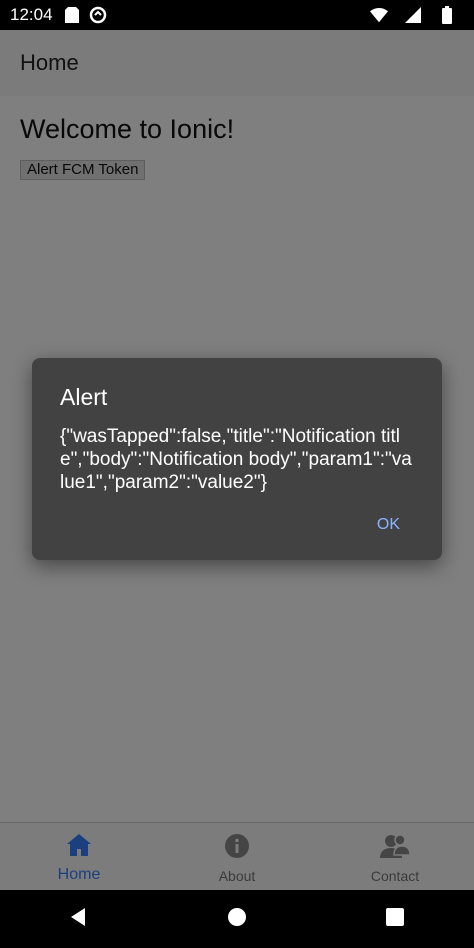 Image resolution: width=474 pixels, height=948 pixels. What do you see at coordinates (413, 15) in the screenshot?
I see `signal-icon` at bounding box center [413, 15].